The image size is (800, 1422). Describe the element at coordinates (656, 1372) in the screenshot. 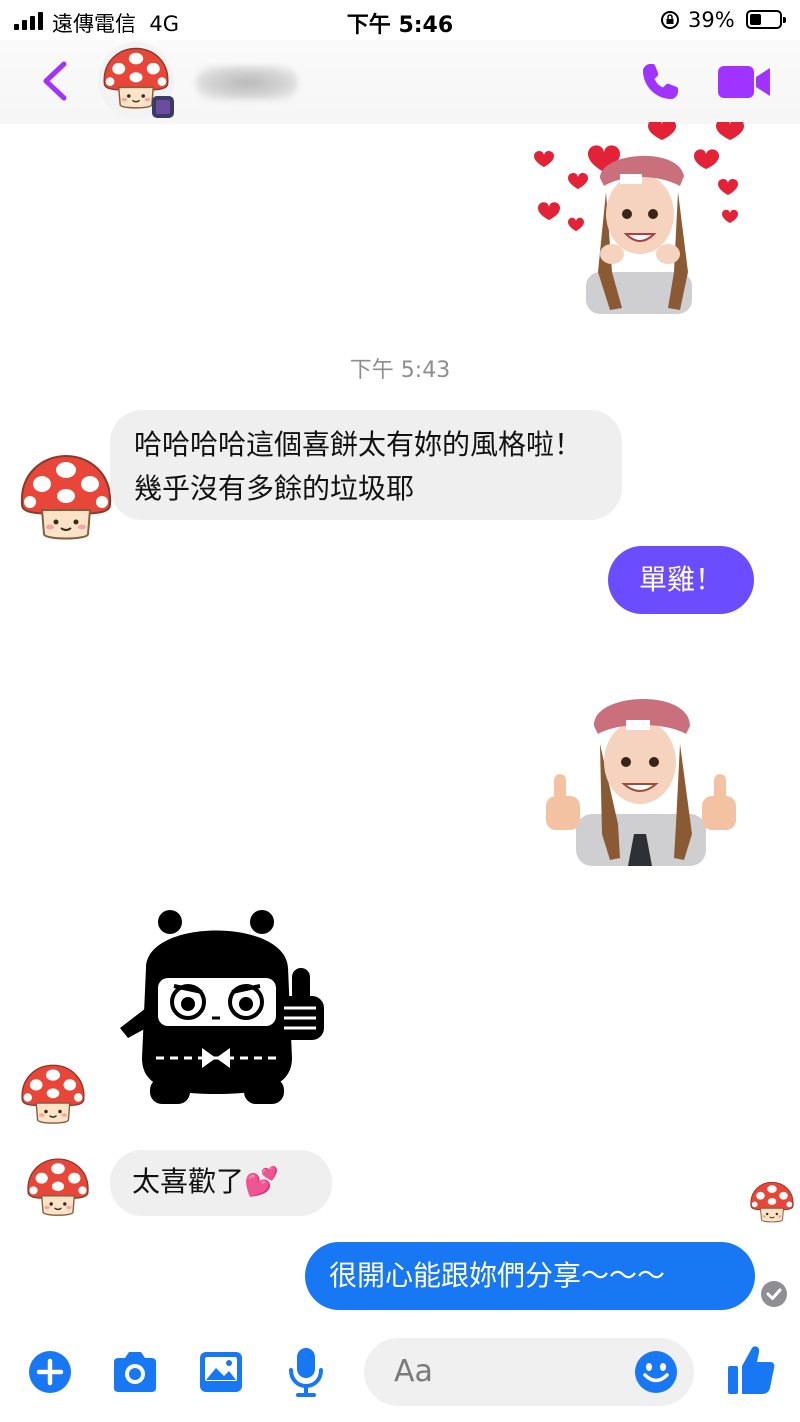

I see `emoji-icon` at that location.